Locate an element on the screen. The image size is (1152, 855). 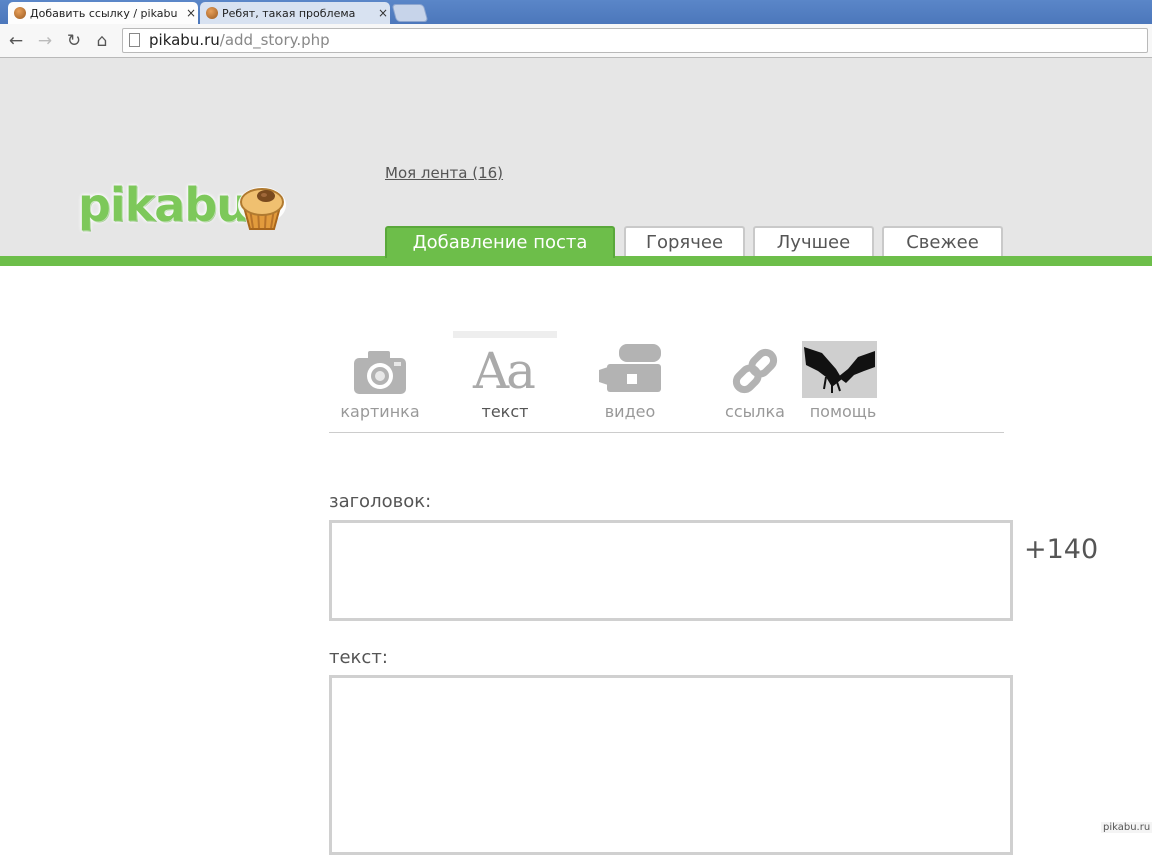
browser-tab-active: Добавить ссылку / pikabu × is located at coordinates (103, 13).